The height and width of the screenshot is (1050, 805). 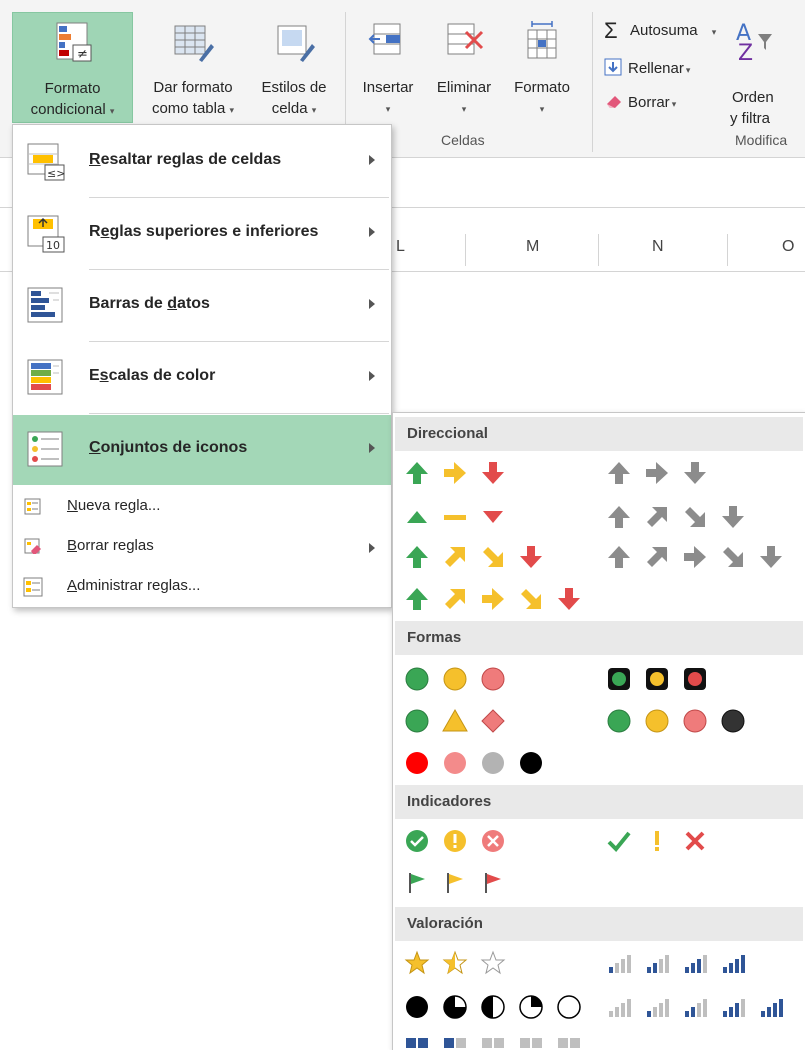 I want to click on arrow-down-right-yellow-icon, so click(x=531, y=599).